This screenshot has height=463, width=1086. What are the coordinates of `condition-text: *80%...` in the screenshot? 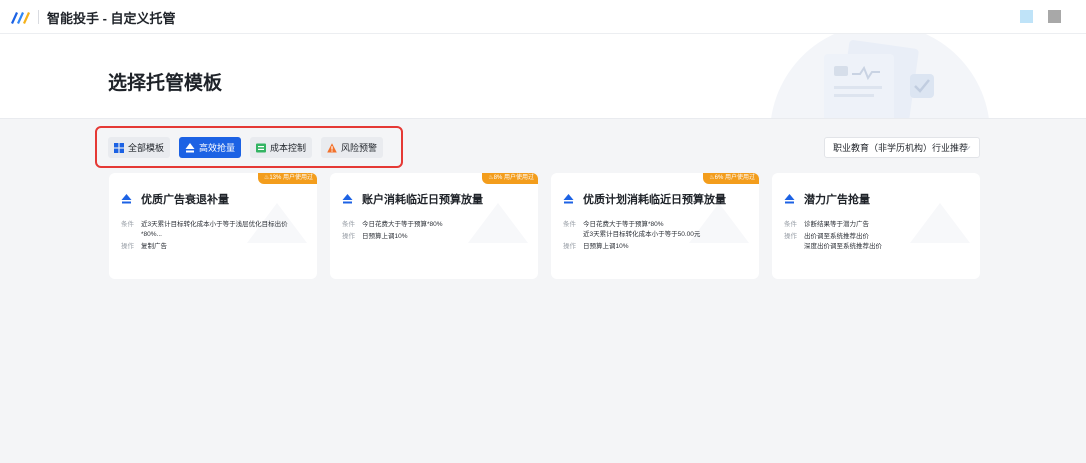 It's located at (151, 234).